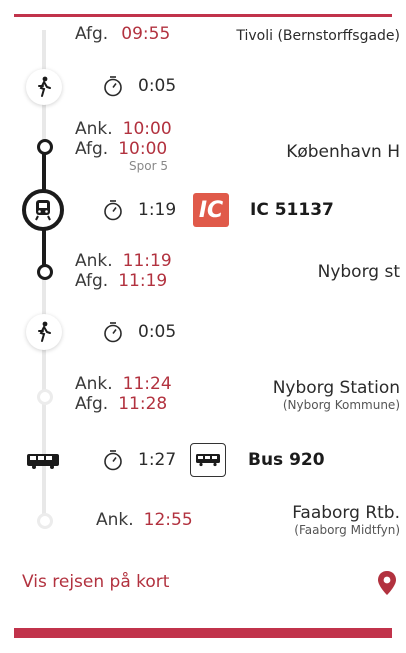 This screenshot has width=406, height=653. What do you see at coordinates (318, 36) in the screenshot?
I see `top-place: Tivoli (Bernstorffsgade)` at bounding box center [318, 36].